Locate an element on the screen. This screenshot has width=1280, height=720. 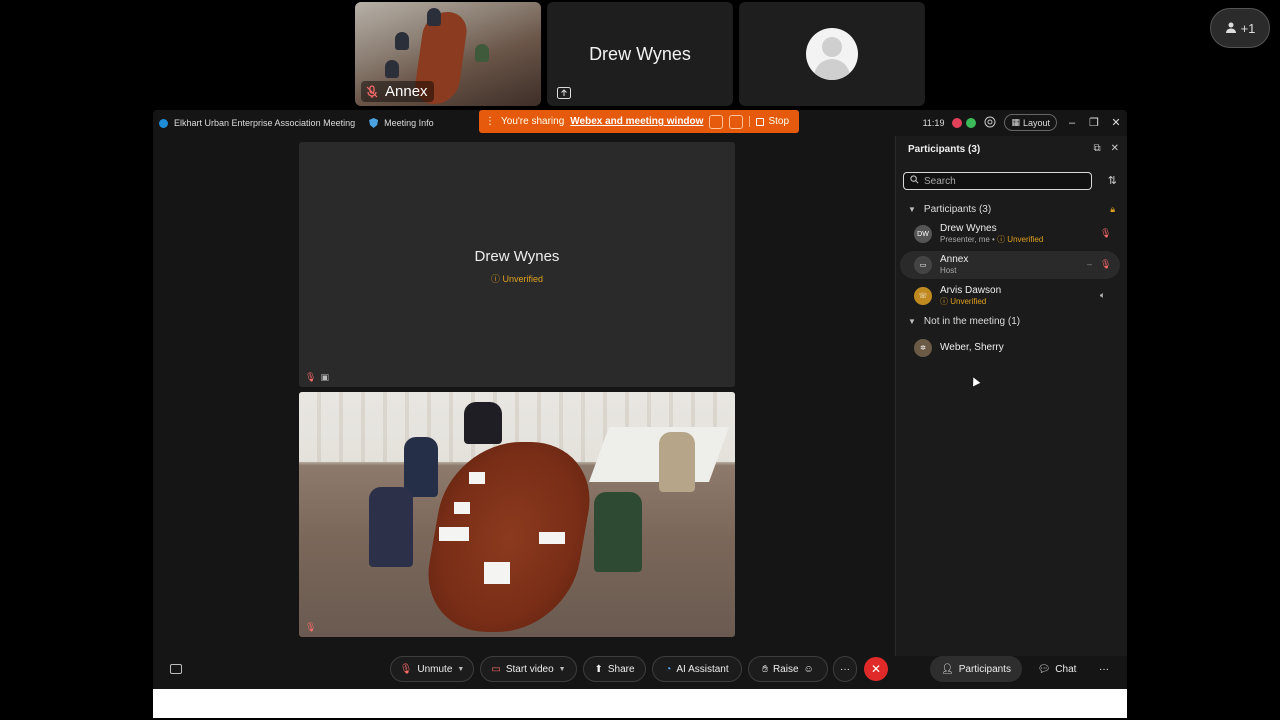
overflow-button: ··· is located at coordinates (1104, 669).